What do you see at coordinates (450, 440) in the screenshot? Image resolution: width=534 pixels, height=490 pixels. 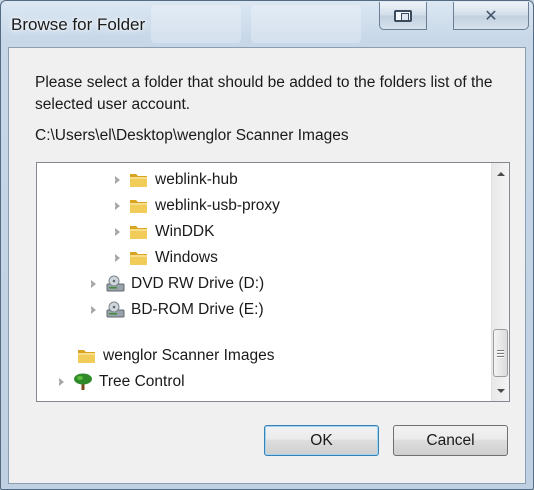 I see `cancel-button: Cancel` at bounding box center [450, 440].